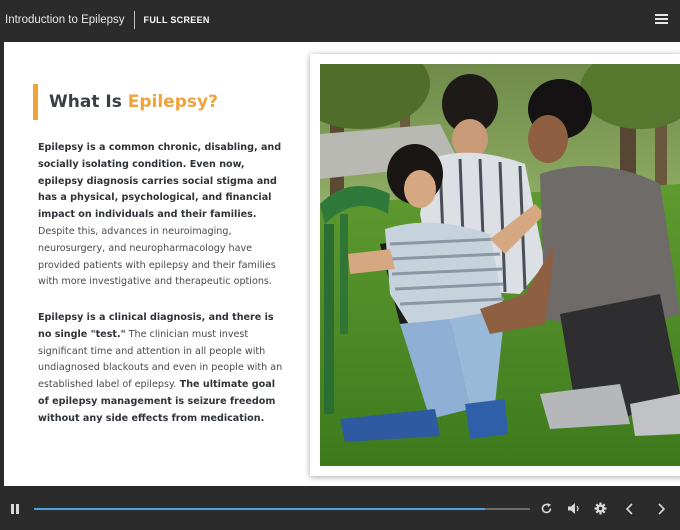  I want to click on slide-heading: What Is Epilepsy?, so click(125, 102).